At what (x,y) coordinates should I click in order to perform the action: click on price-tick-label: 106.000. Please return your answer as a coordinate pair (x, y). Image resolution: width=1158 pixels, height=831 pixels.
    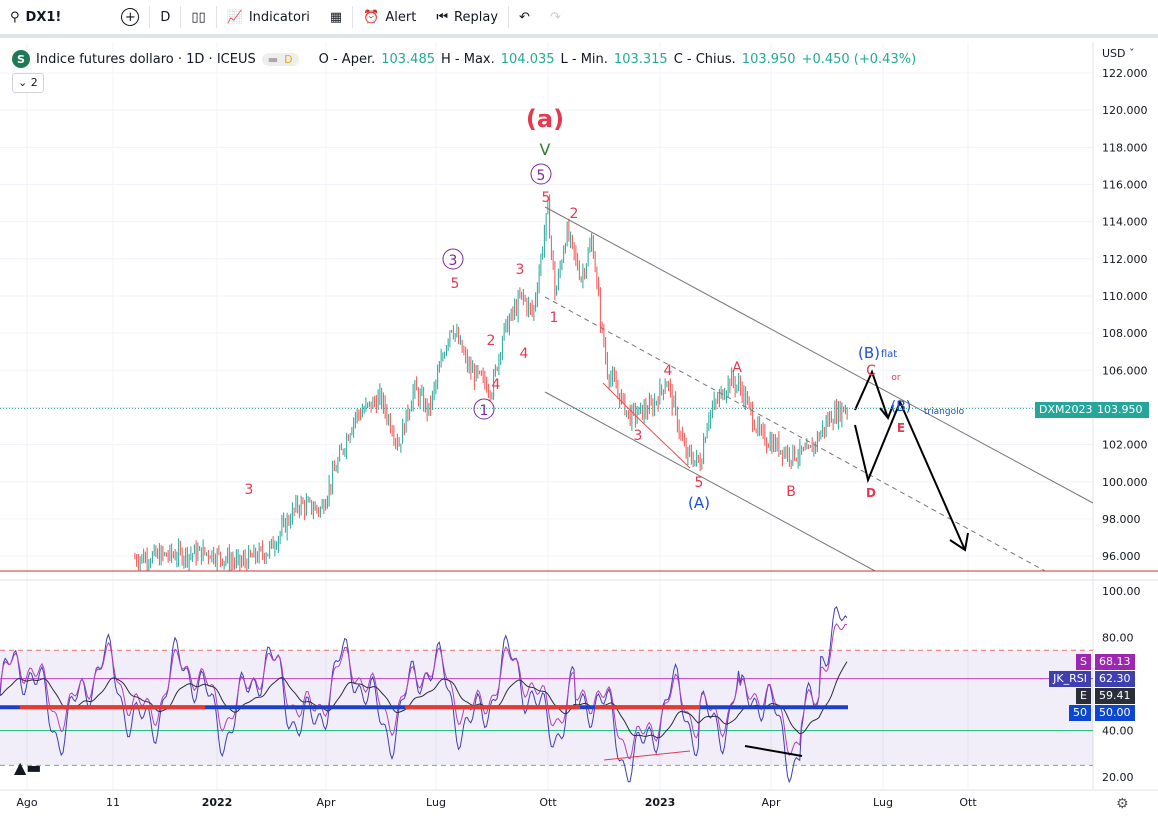
    Looking at the image, I should click on (1125, 370).